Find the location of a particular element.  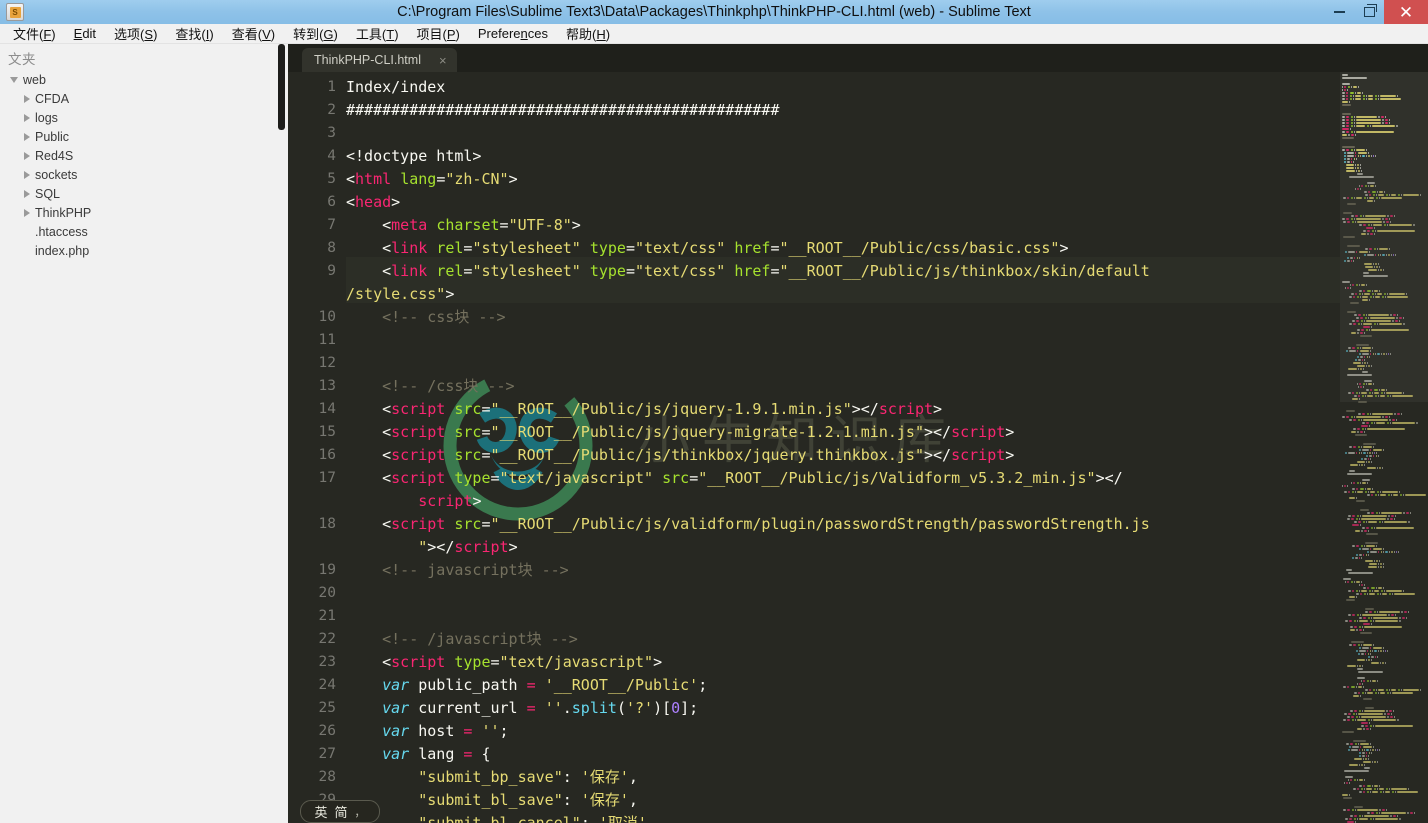

tree-item-cfda: CFDA is located at coordinates (144, 98).